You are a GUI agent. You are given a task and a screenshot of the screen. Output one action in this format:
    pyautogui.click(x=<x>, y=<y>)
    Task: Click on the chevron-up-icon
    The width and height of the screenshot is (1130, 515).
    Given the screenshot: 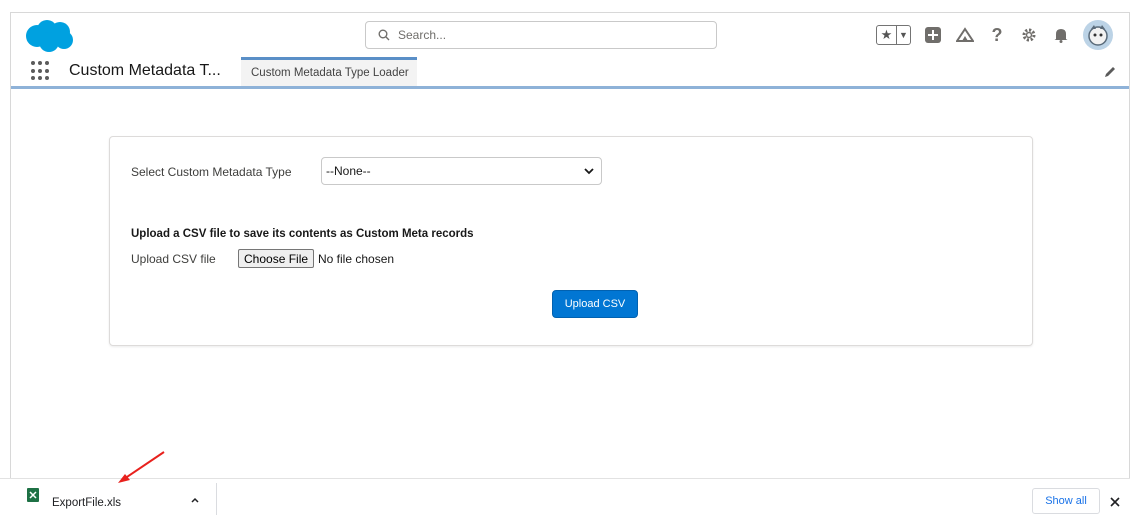 What is the action you would take?
    pyautogui.click(x=195, y=500)
    